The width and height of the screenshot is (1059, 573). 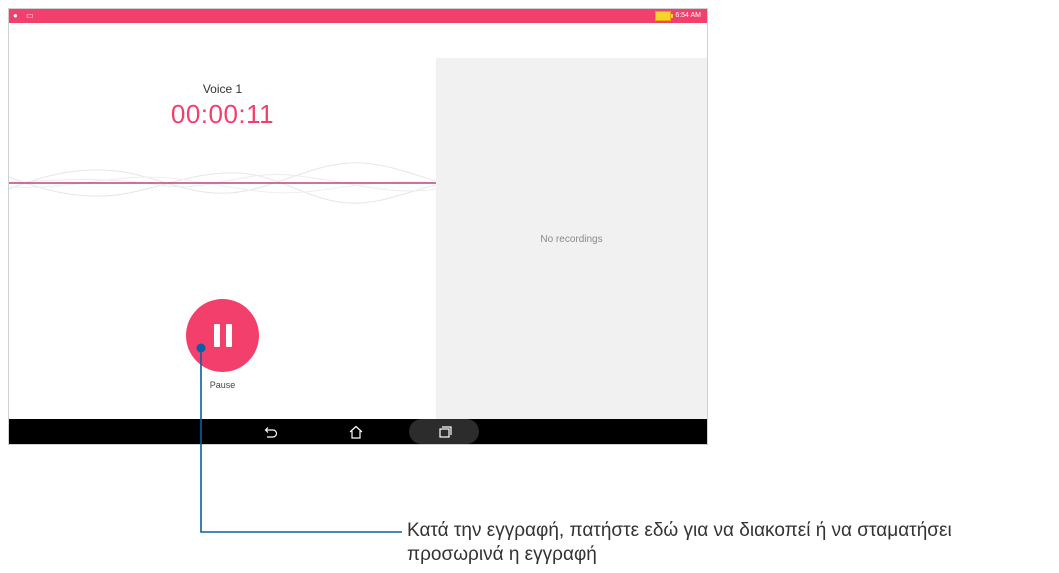 I want to click on pause-button, so click(x=222, y=335).